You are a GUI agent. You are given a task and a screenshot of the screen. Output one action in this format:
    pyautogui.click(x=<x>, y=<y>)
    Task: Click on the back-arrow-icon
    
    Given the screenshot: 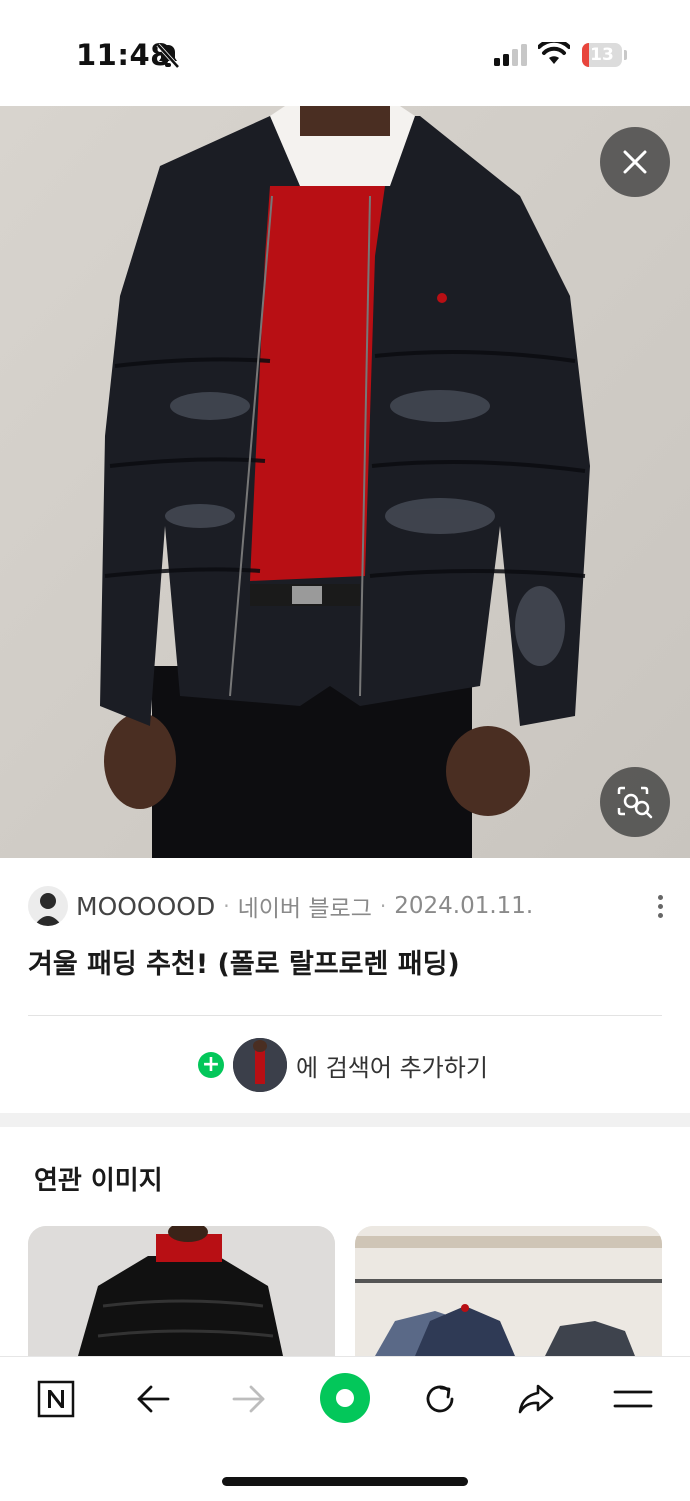 What is the action you would take?
    pyautogui.click(x=153, y=1399)
    